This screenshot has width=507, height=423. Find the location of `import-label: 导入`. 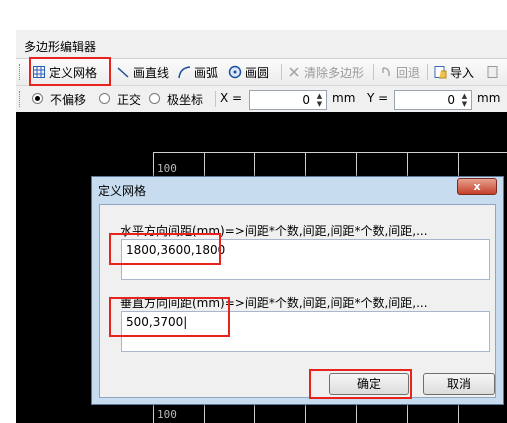

import-label: 导入 is located at coordinates (462, 72).